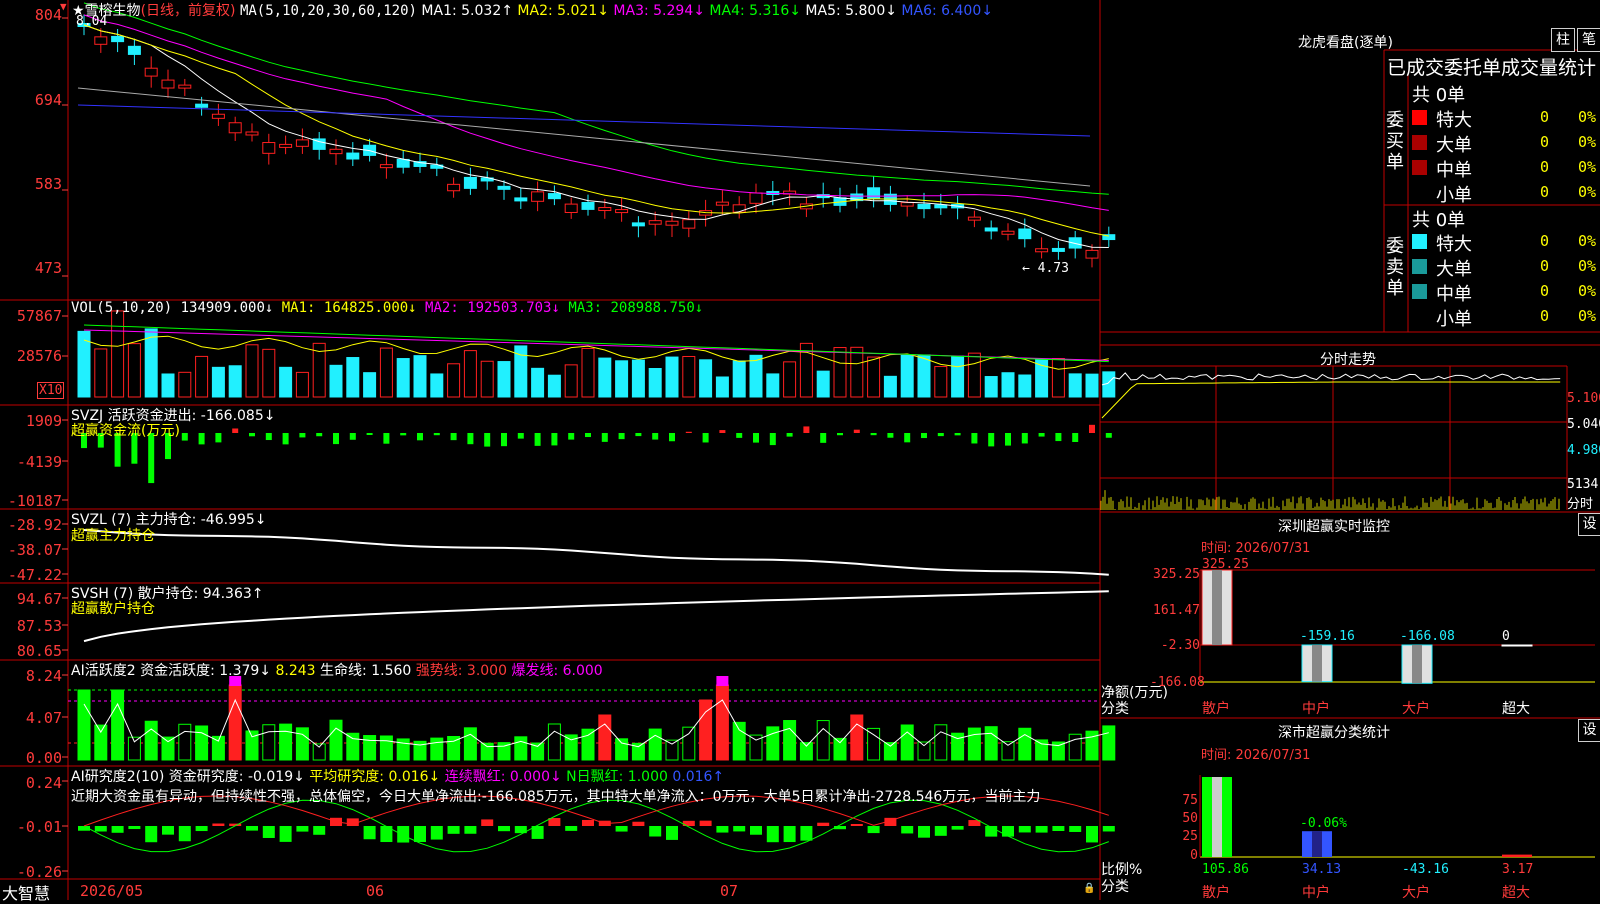 This screenshot has height=904, width=1600. I want to click on stats-settings-button: 设, so click(1589, 730).